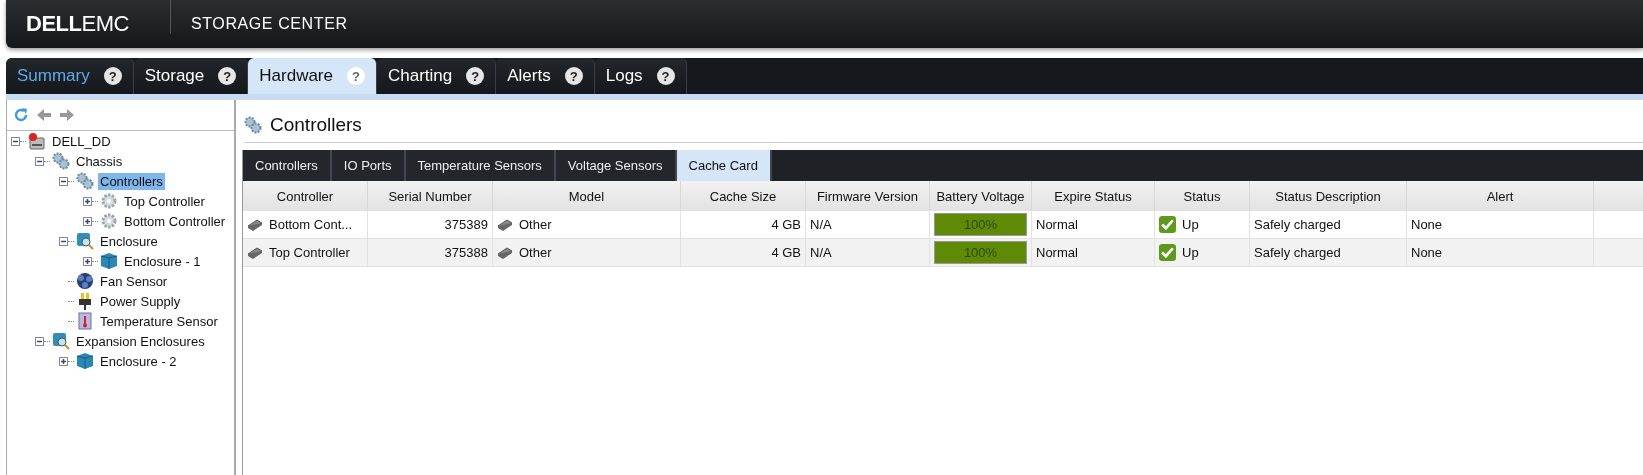 This screenshot has width=1643, height=475. I want to click on column-header: Model, so click(587, 196).